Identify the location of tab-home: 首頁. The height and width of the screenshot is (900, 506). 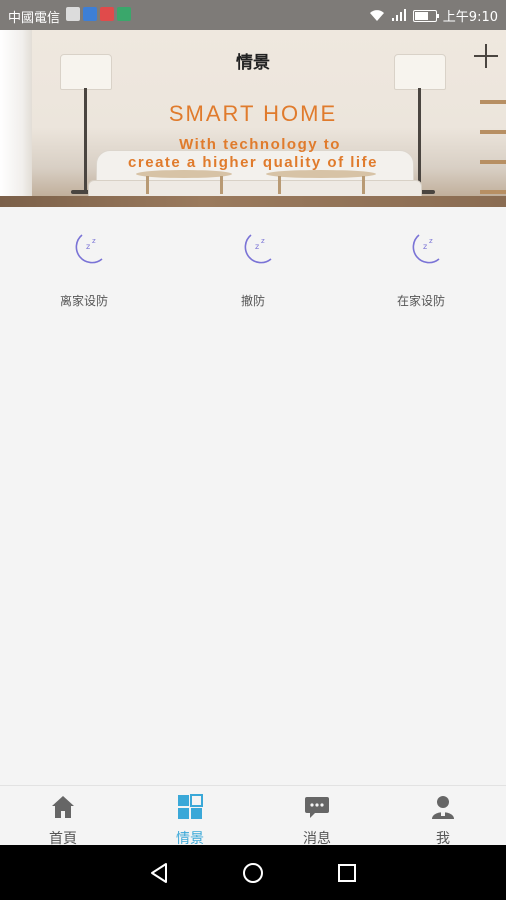
(63, 816).